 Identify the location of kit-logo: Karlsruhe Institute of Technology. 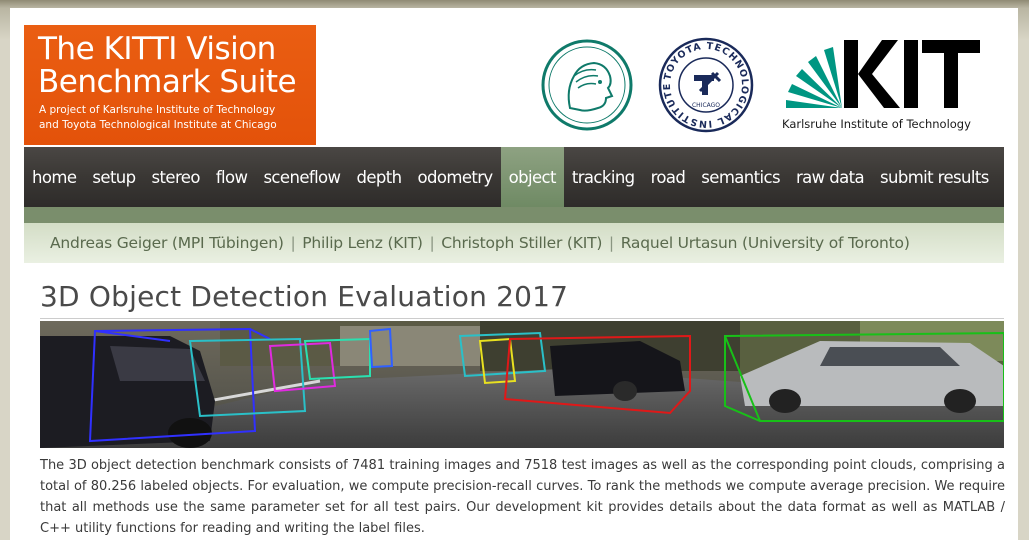
(885, 88).